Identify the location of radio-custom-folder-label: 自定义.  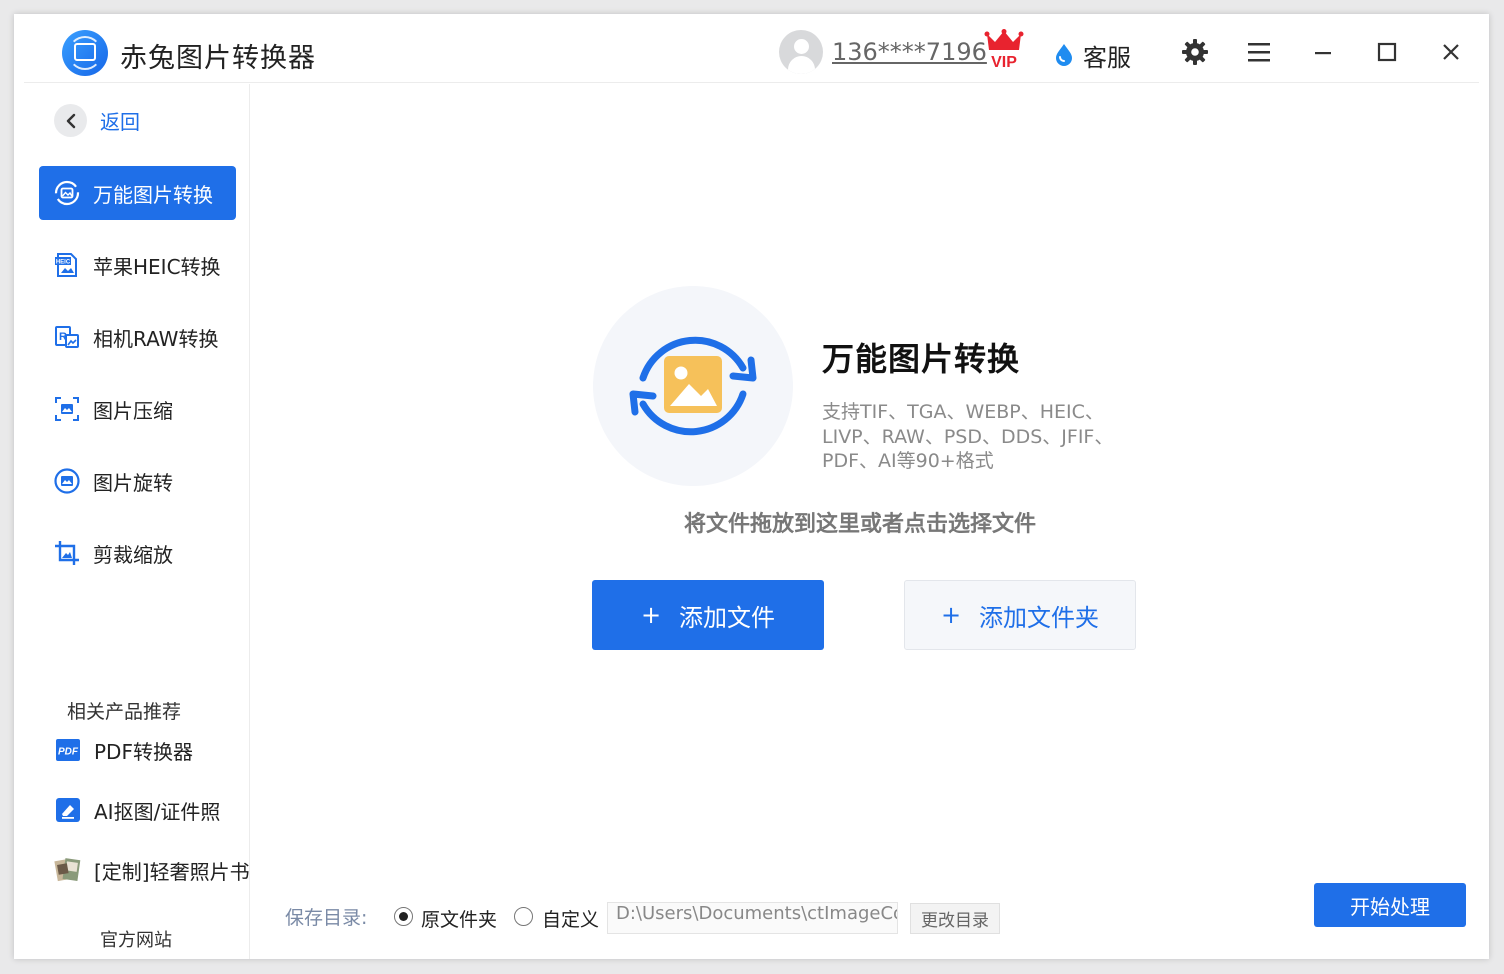
(570, 918).